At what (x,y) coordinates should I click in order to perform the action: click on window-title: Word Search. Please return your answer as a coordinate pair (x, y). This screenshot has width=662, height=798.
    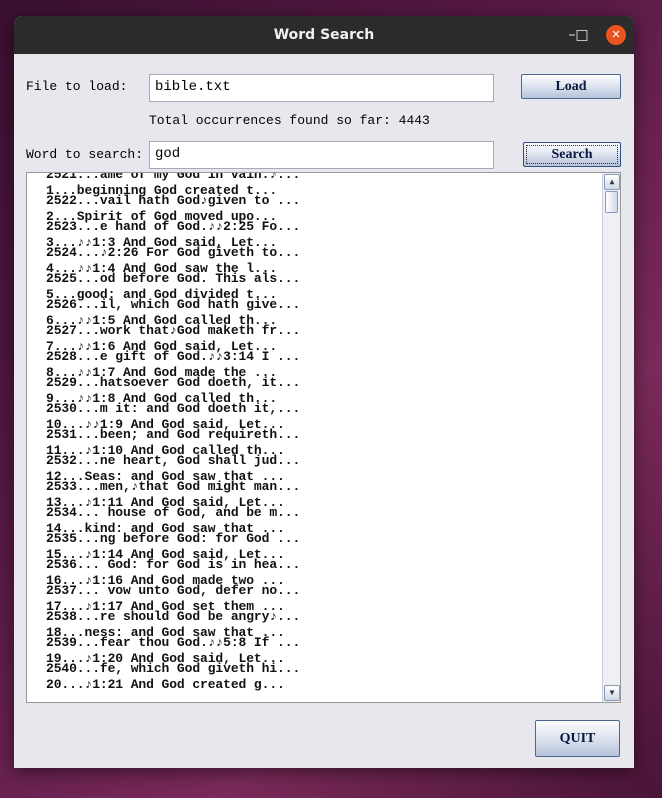
    Looking at the image, I should click on (324, 35).